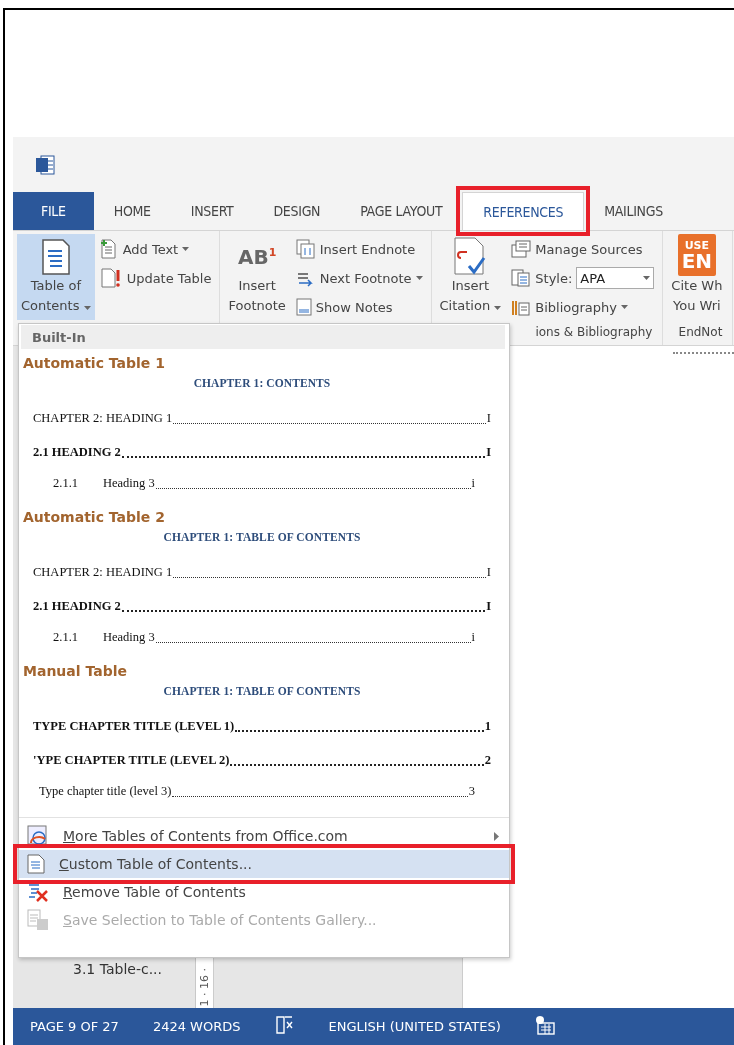 This screenshot has width=734, height=1045. Describe the element at coordinates (263, 337) in the screenshot. I see `menu-header: Built-In` at that location.